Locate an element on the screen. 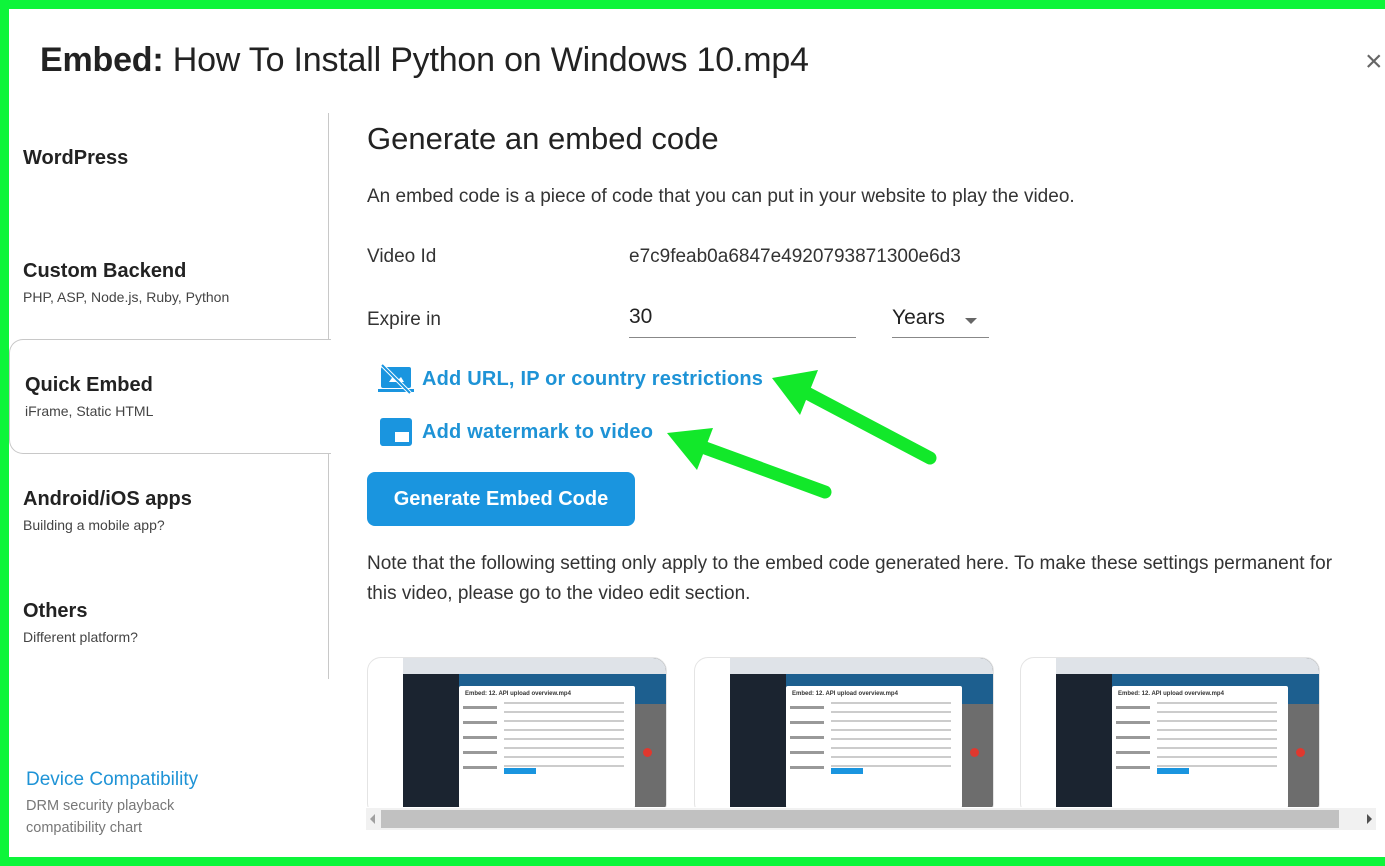 The height and width of the screenshot is (866, 1385). desc-line: DRM security playback is located at coordinates (100, 806).